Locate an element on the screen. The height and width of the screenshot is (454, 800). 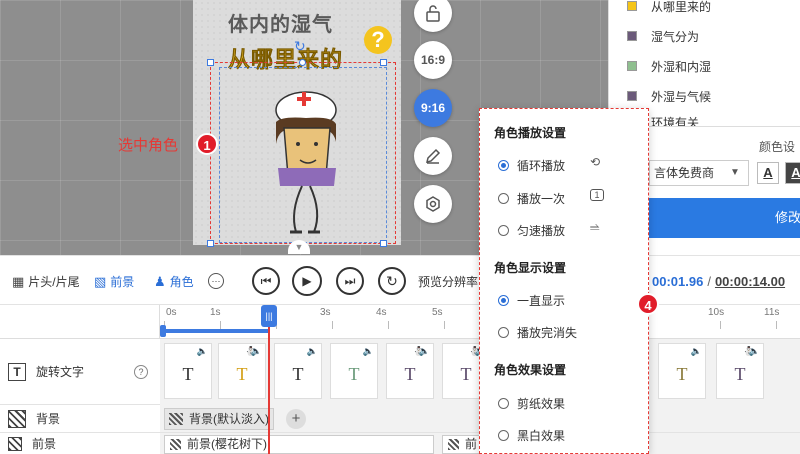
total-time: 00:00:14.00 is located at coordinates (750, 281).